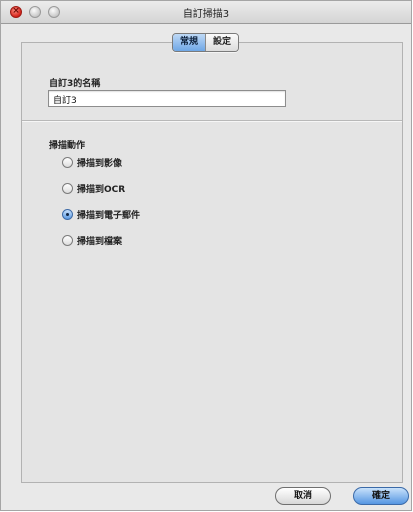 The width and height of the screenshot is (413, 512). What do you see at coordinates (100, 241) in the screenshot?
I see `radio-label: 掃描到檔案` at bounding box center [100, 241].